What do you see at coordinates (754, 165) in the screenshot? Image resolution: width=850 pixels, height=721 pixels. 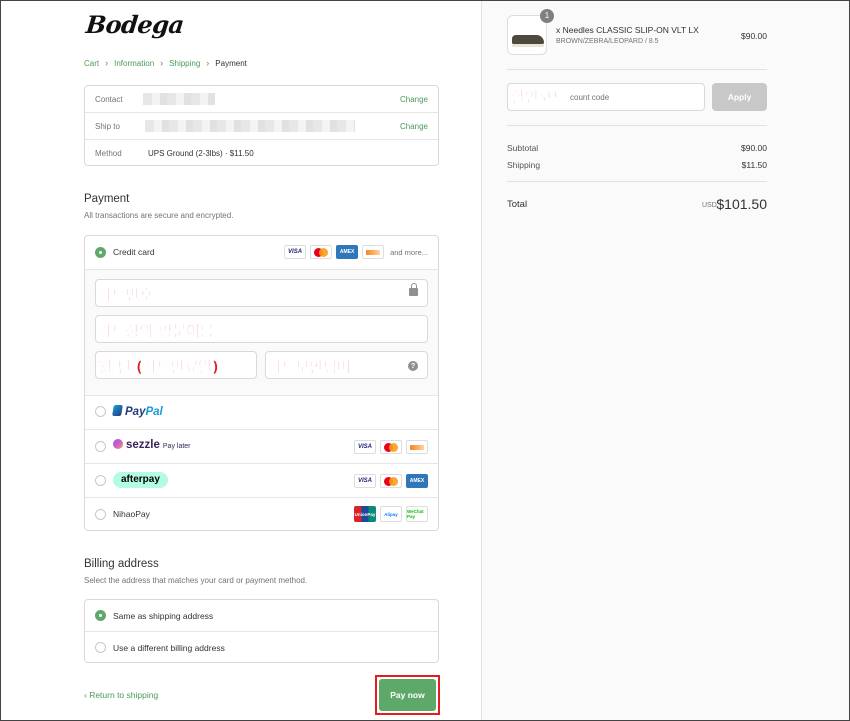 I see `shipping-value: $11.50` at bounding box center [754, 165].